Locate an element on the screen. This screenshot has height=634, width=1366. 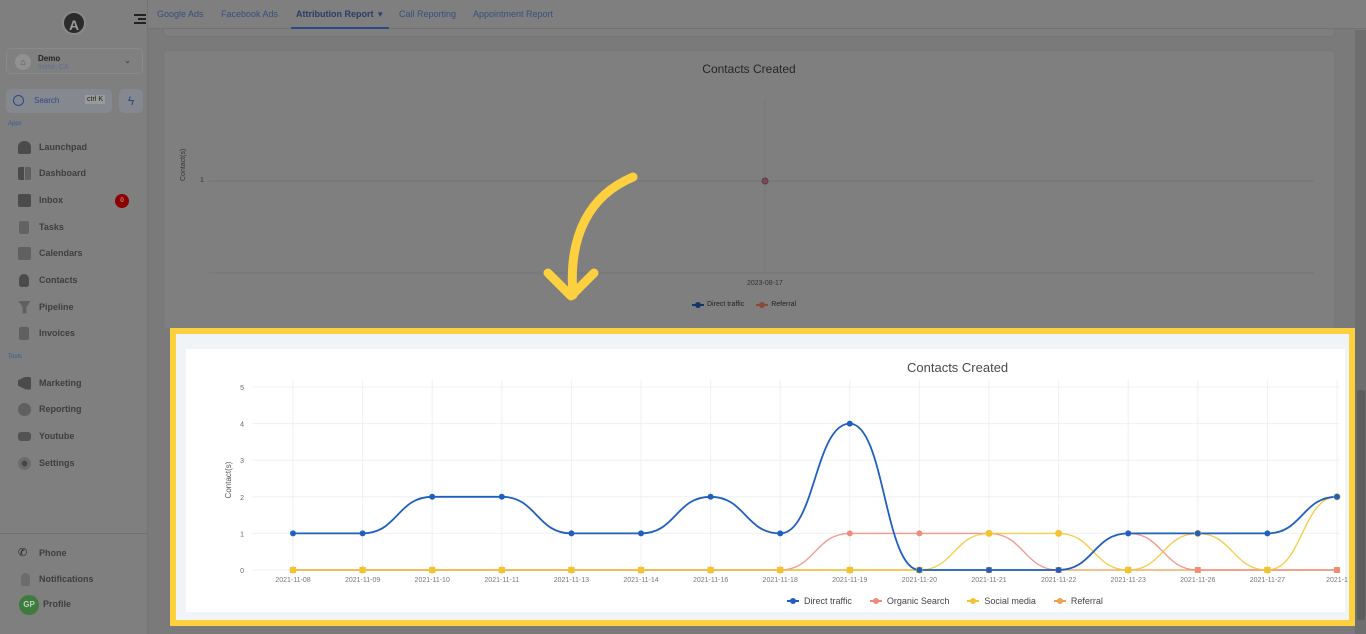
x-tick-label: 2021-11-19 is located at coordinates (849, 580).